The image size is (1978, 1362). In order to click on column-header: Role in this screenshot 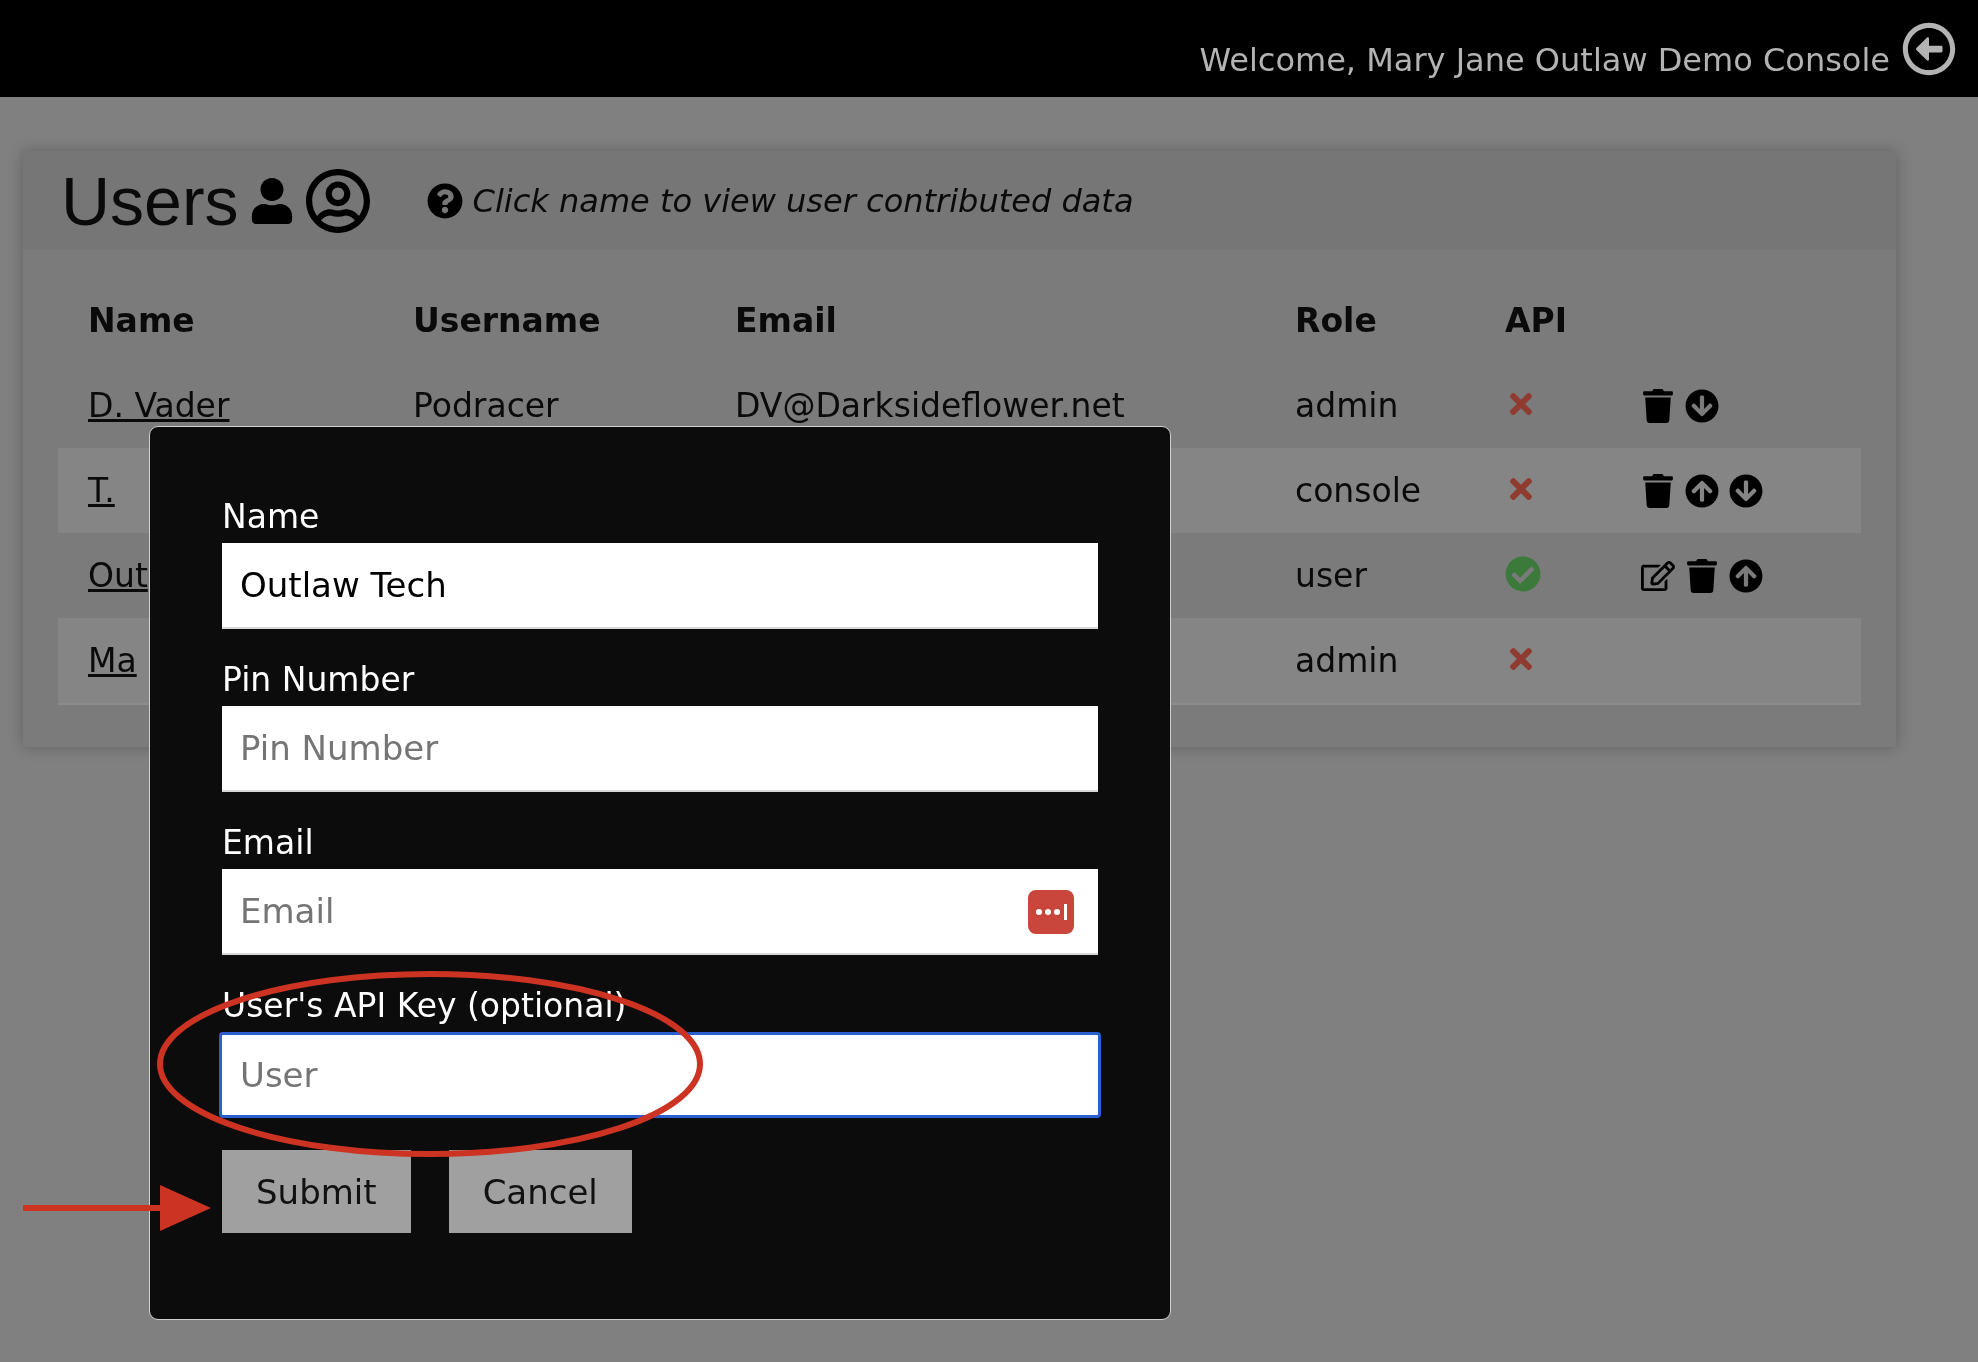, I will do `click(1336, 320)`.